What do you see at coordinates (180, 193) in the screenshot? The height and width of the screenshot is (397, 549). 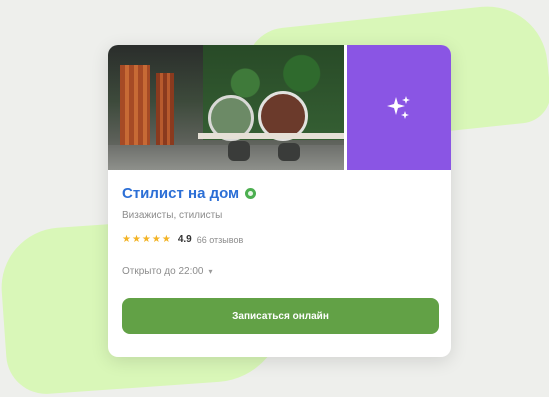 I see `business-title: Стилист на дом` at bounding box center [180, 193].